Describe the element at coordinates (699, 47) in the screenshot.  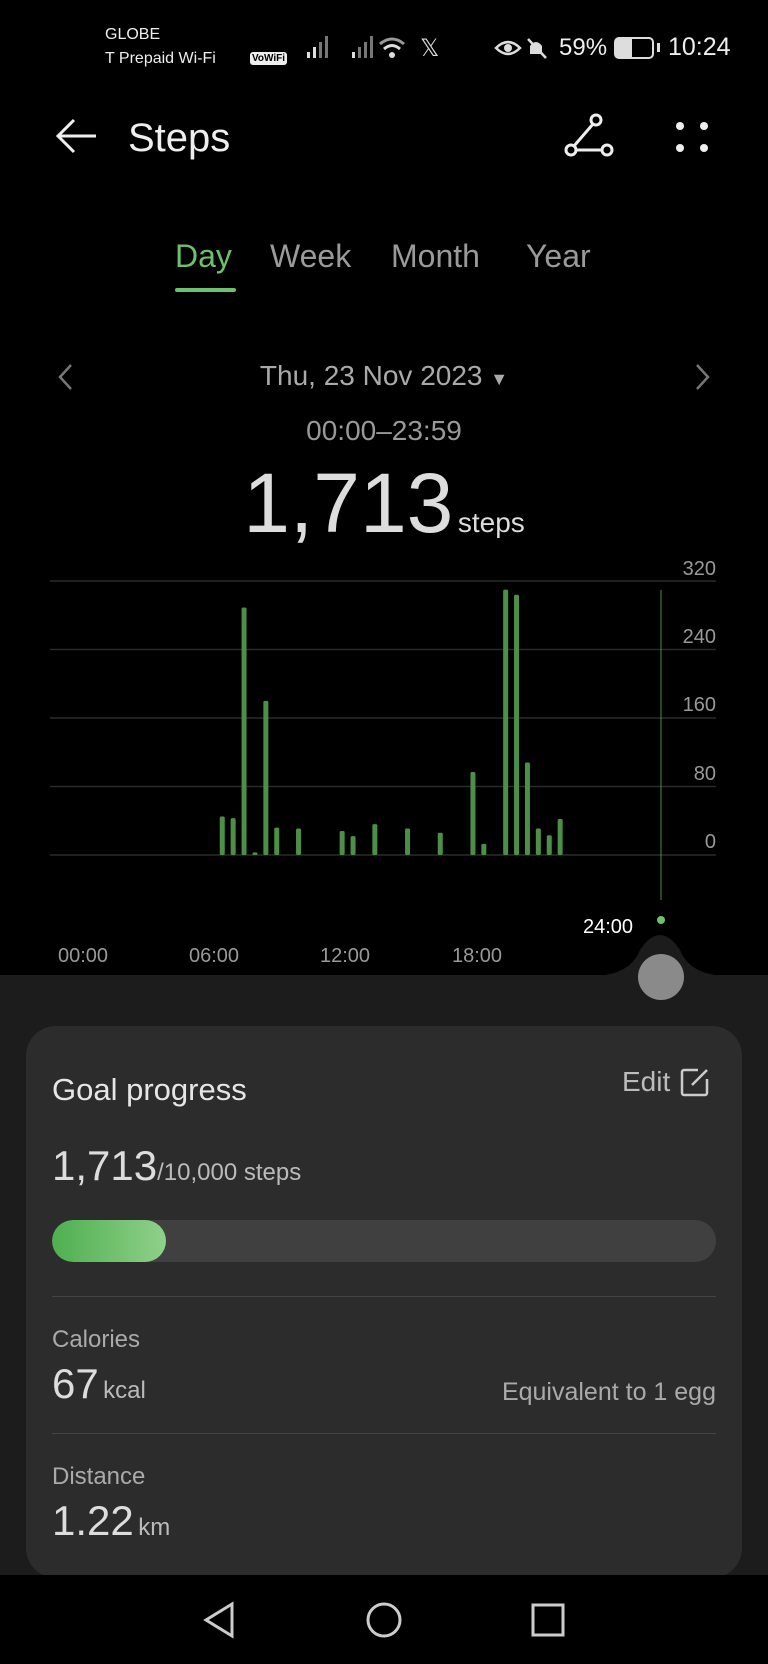
I see `clock: 10:24` at that location.